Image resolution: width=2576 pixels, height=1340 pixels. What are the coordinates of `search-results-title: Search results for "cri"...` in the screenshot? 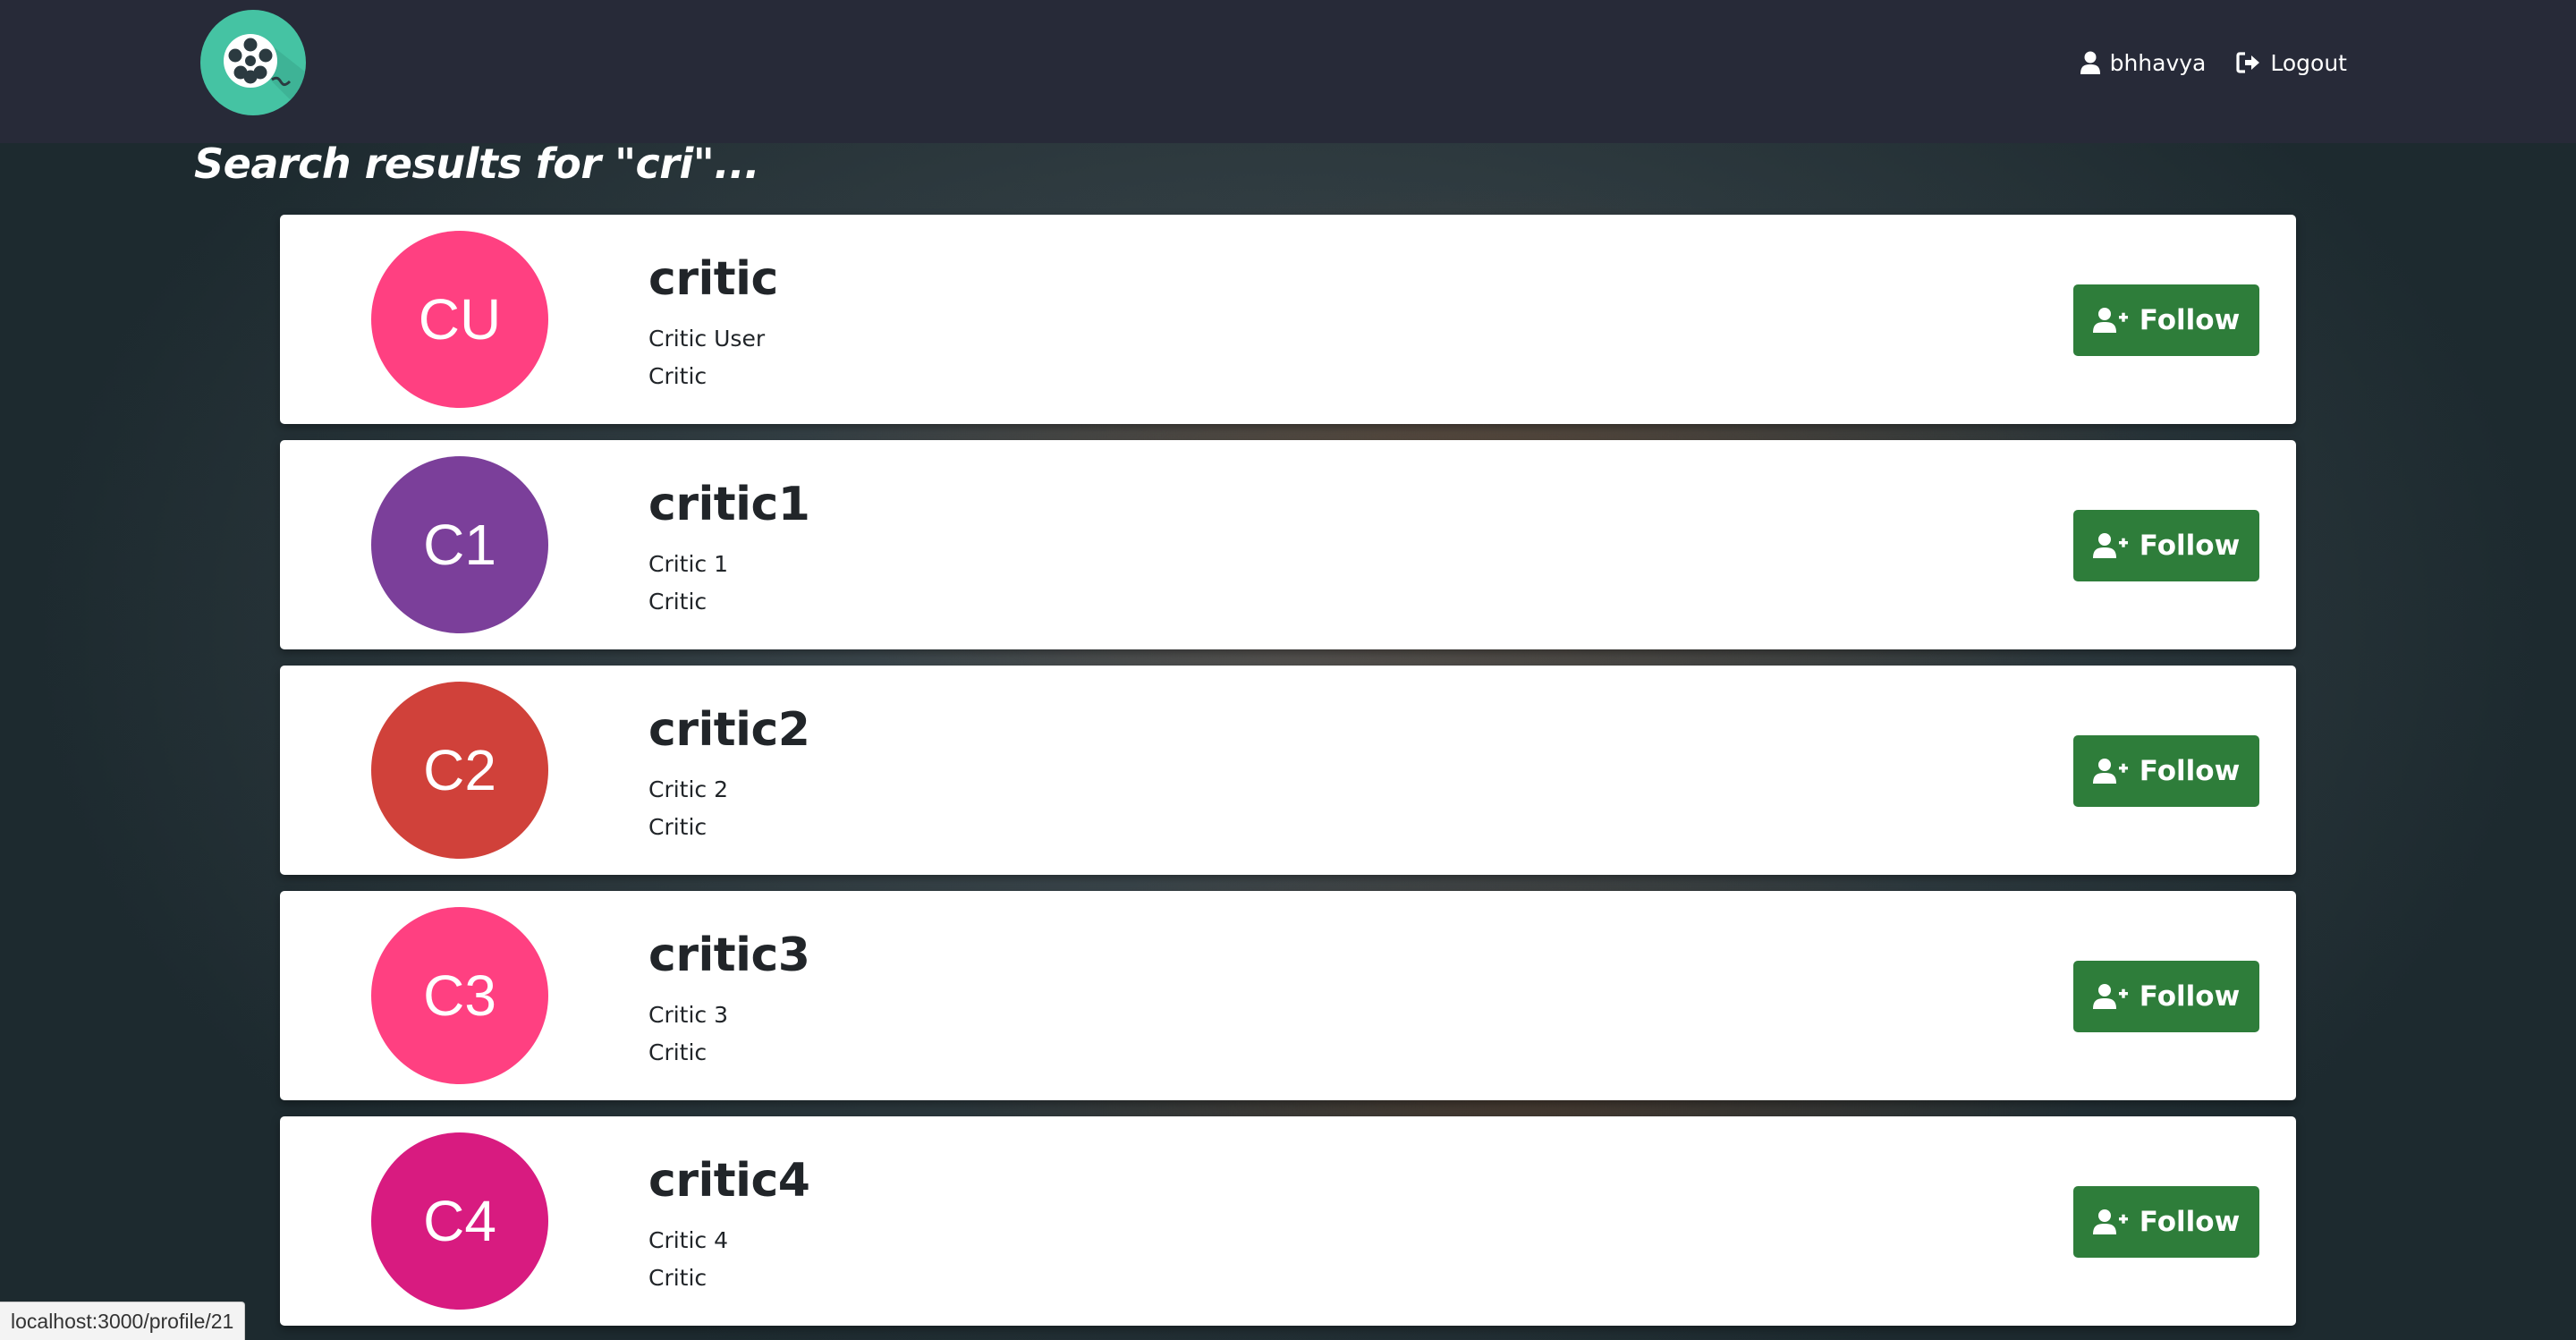 It's located at (477, 164).